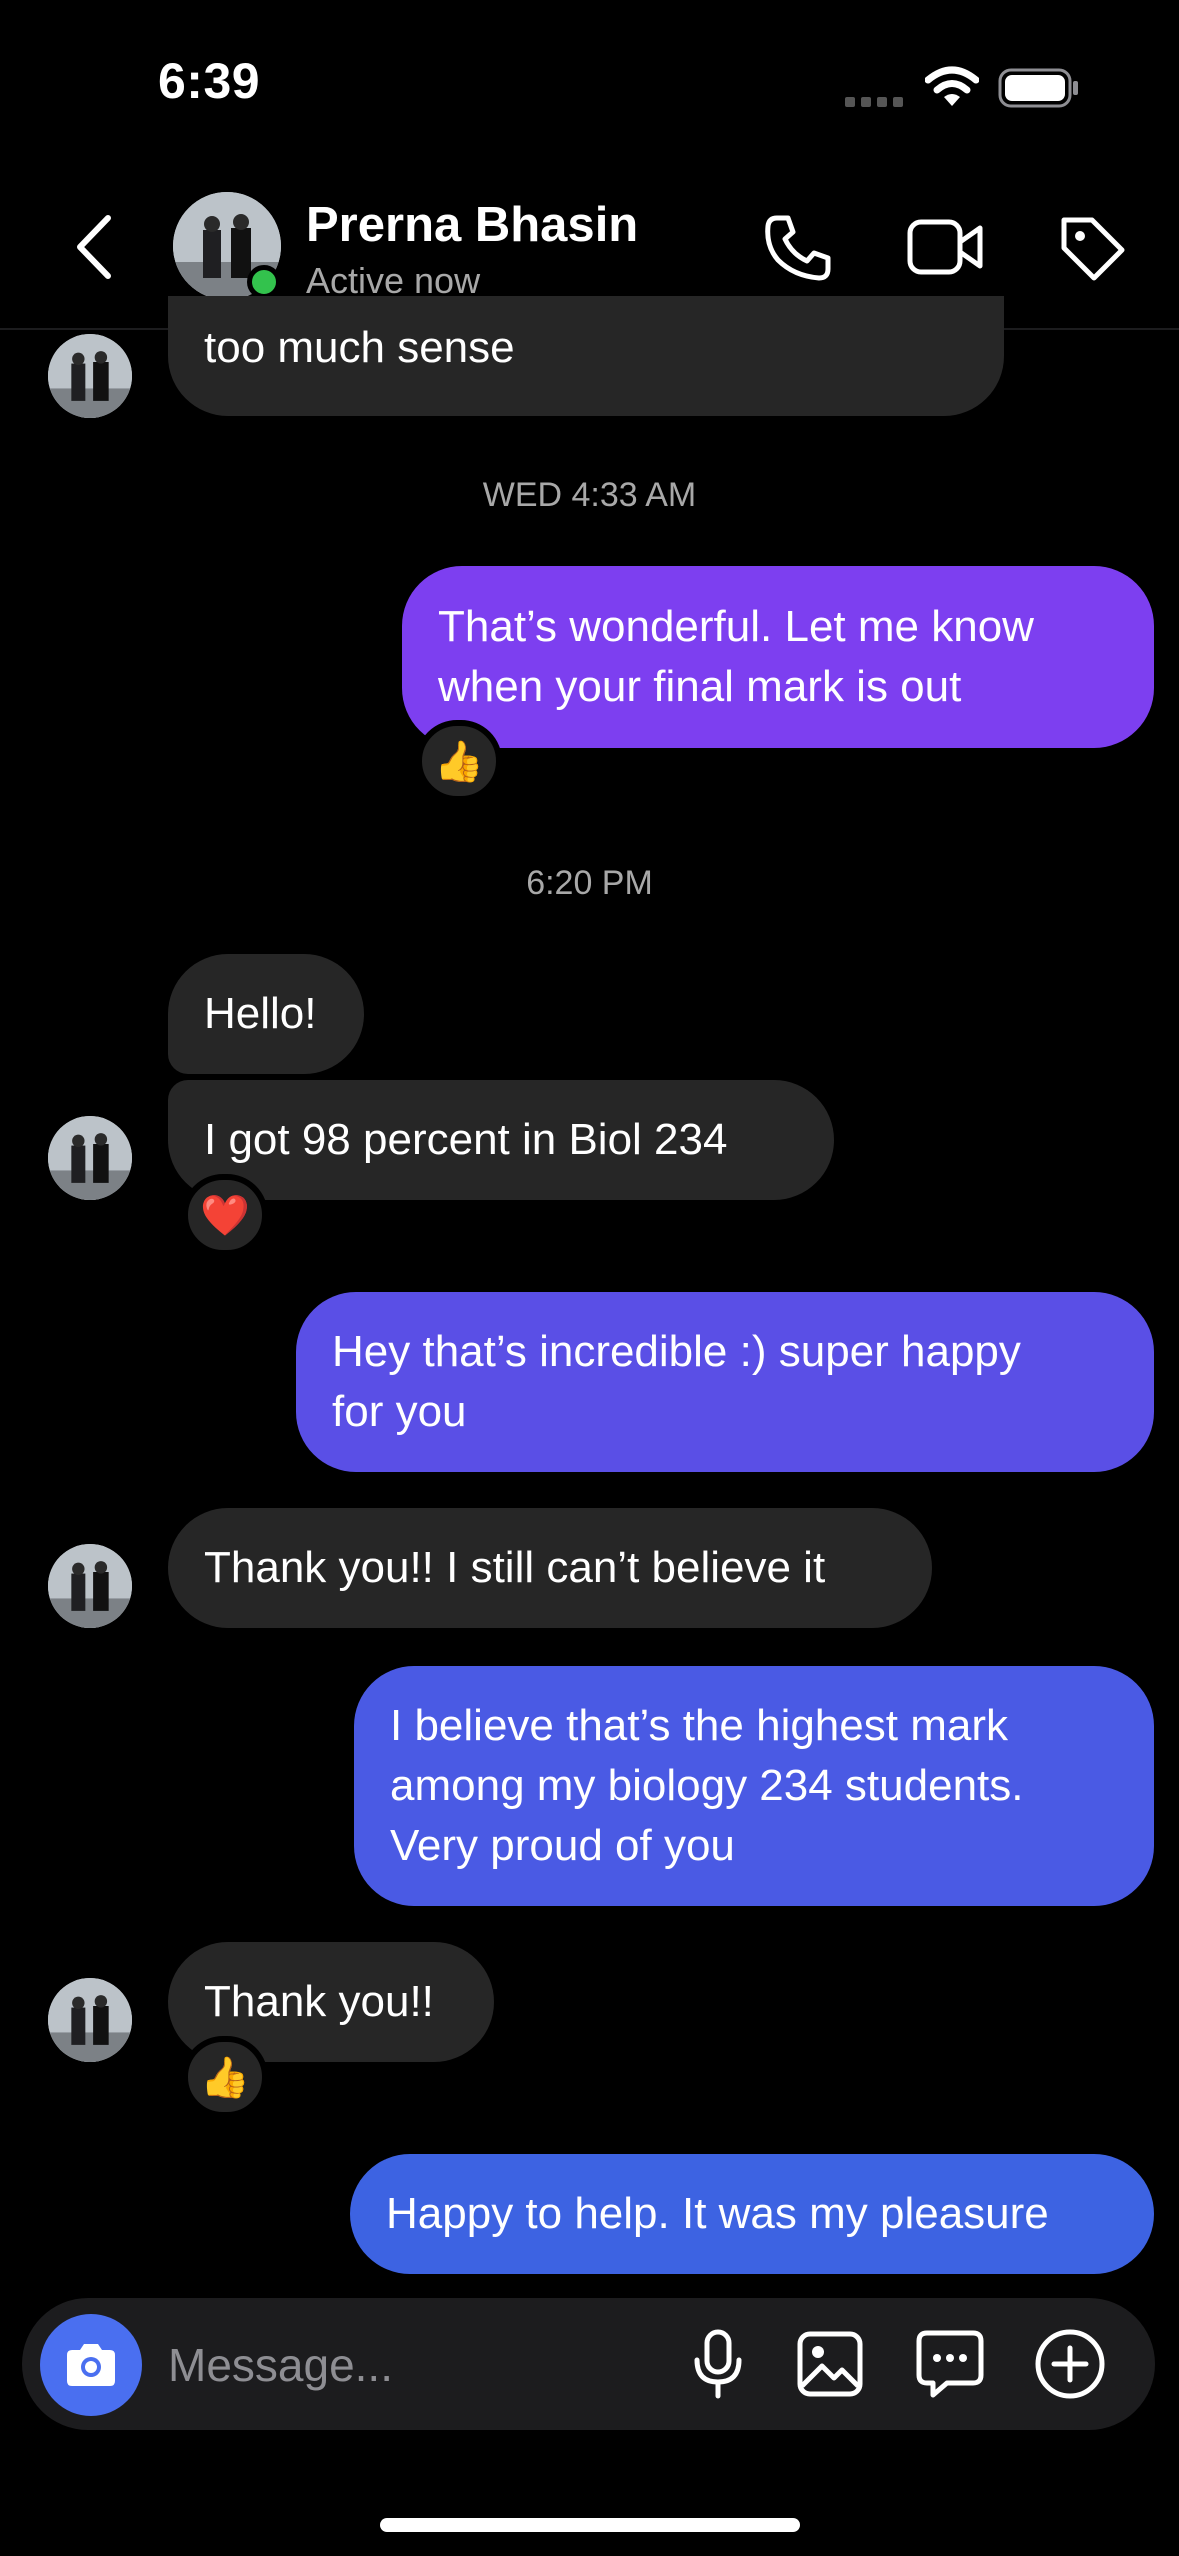 The width and height of the screenshot is (1179, 2556). Describe the element at coordinates (319, 2001) in the screenshot. I see `message-text: Thank you!!` at that location.